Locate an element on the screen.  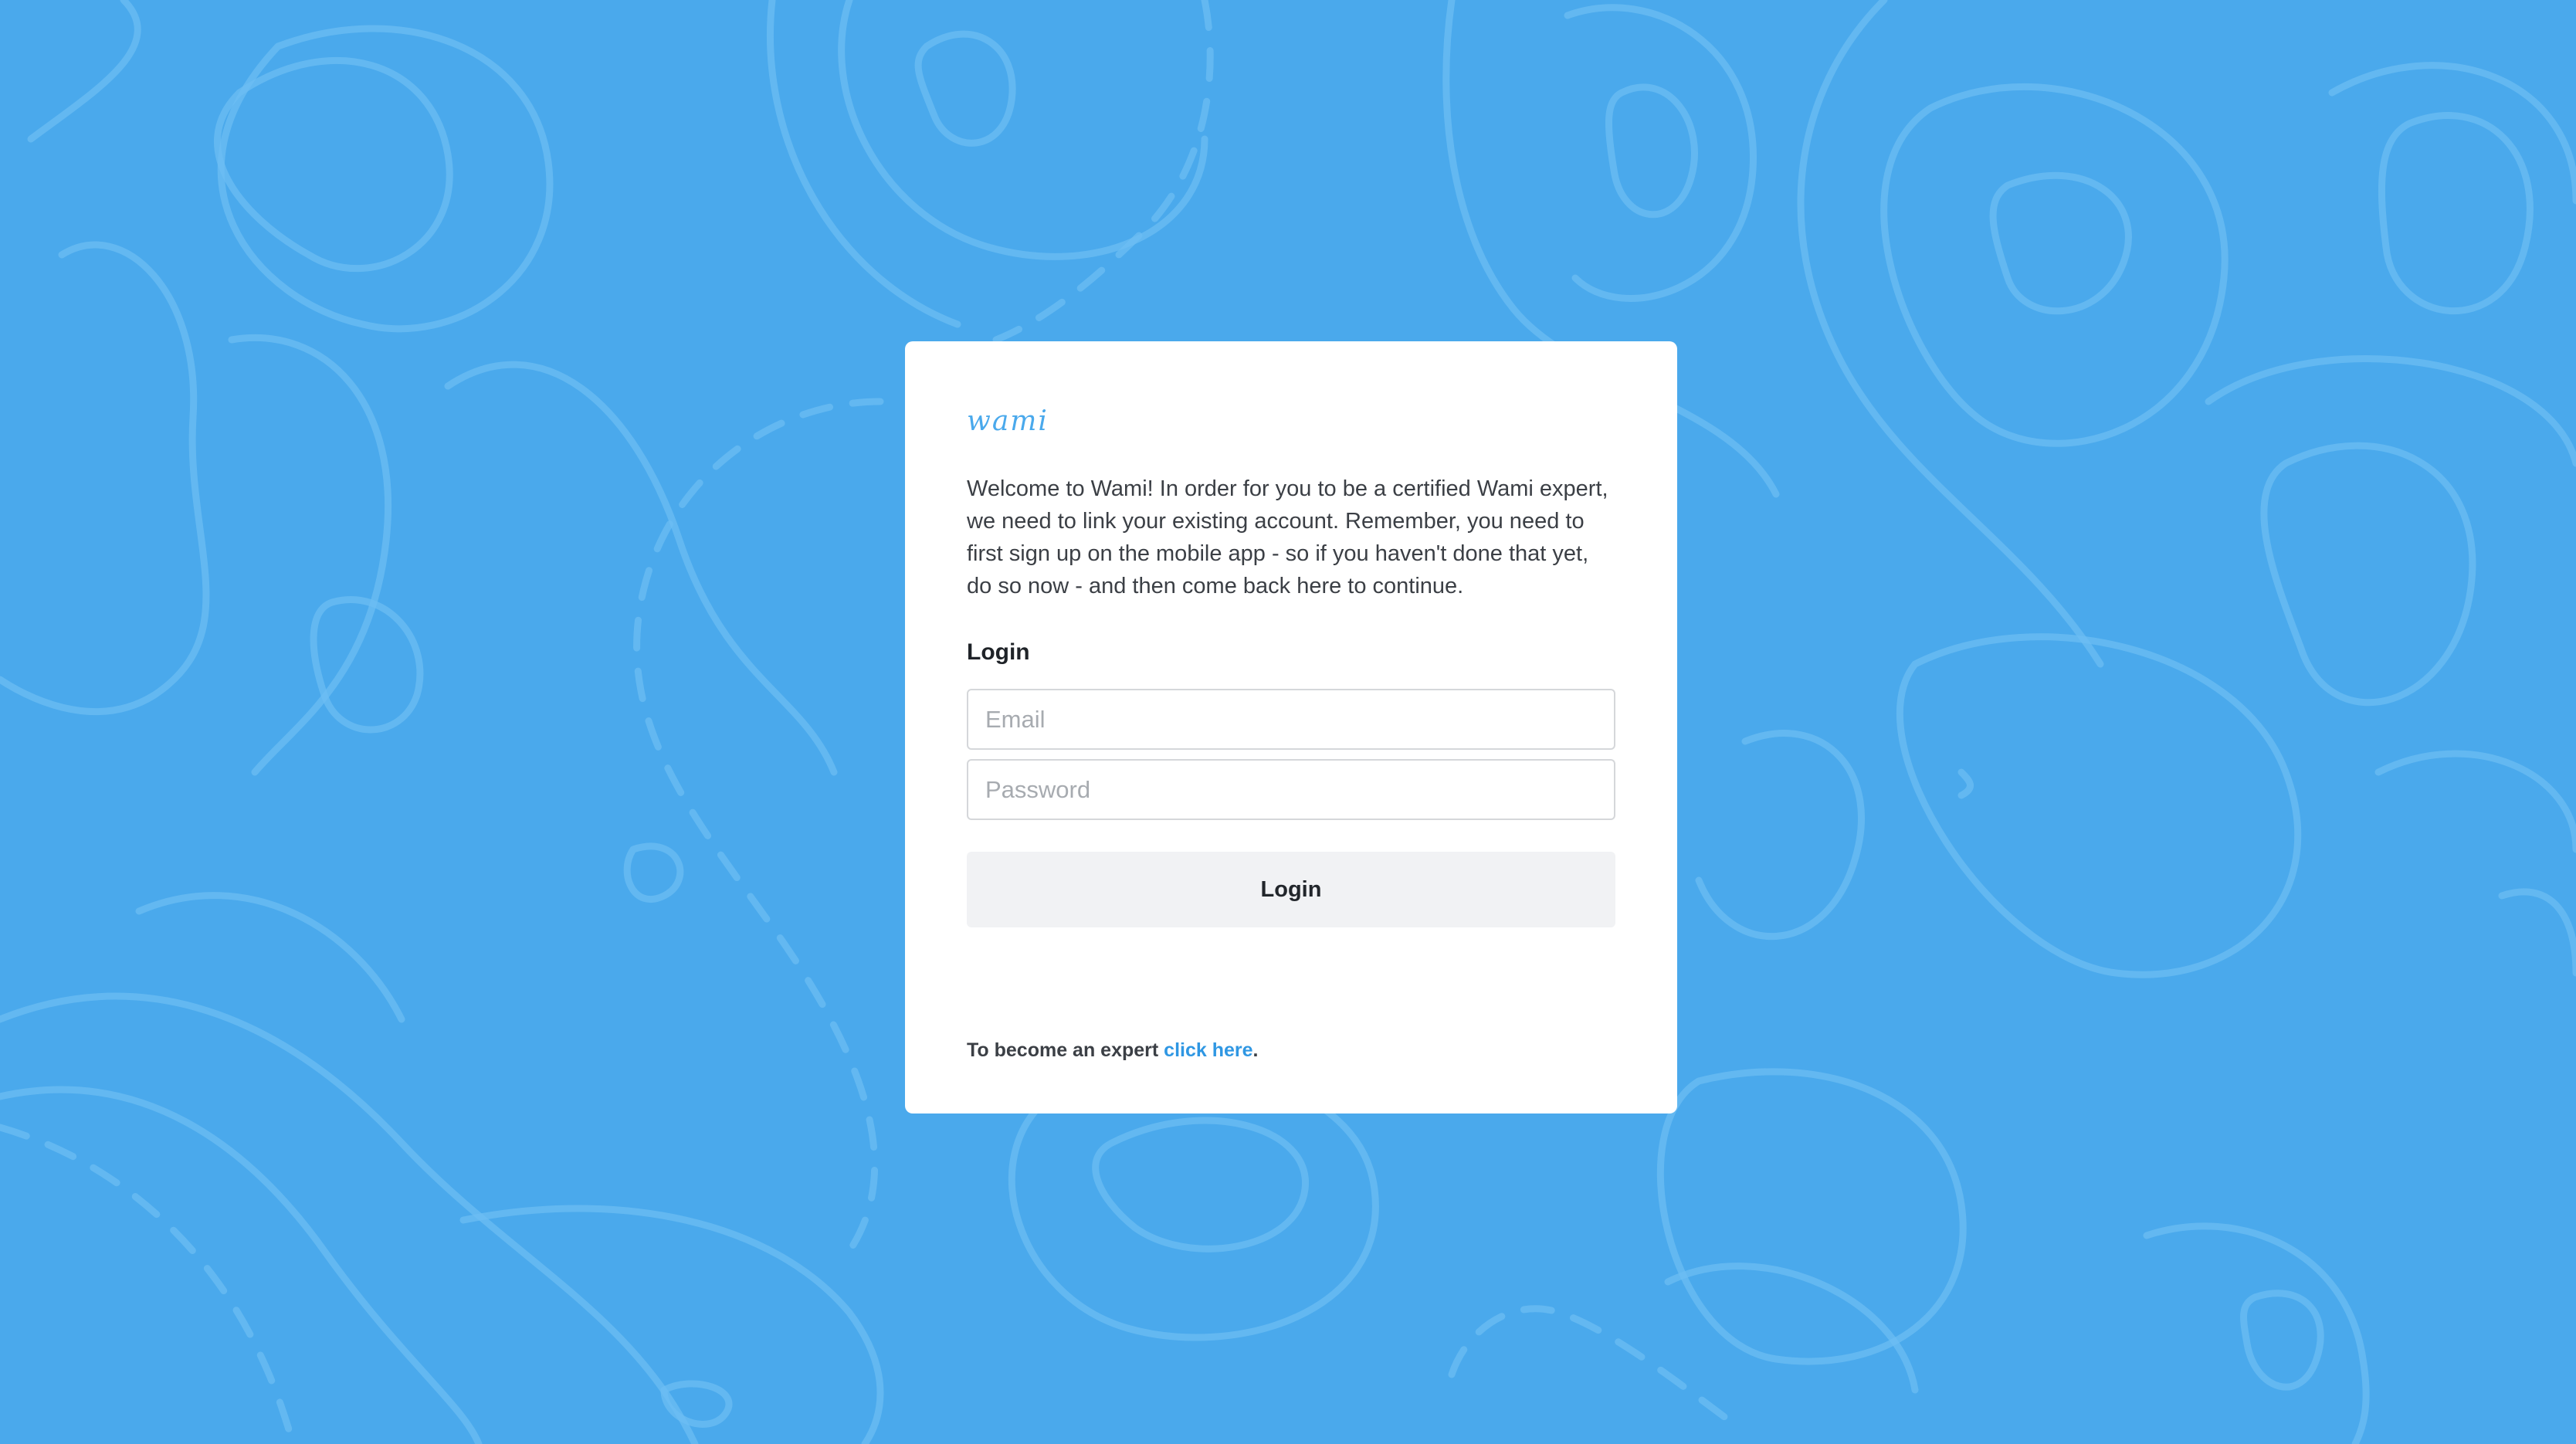
password-field is located at coordinates (1291, 789).